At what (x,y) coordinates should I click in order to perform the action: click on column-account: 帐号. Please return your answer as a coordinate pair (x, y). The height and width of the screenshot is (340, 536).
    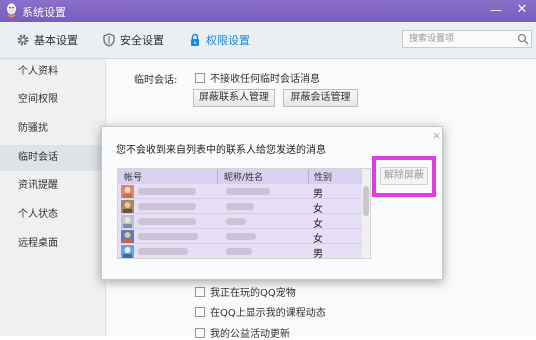
    Looking at the image, I should click on (133, 178).